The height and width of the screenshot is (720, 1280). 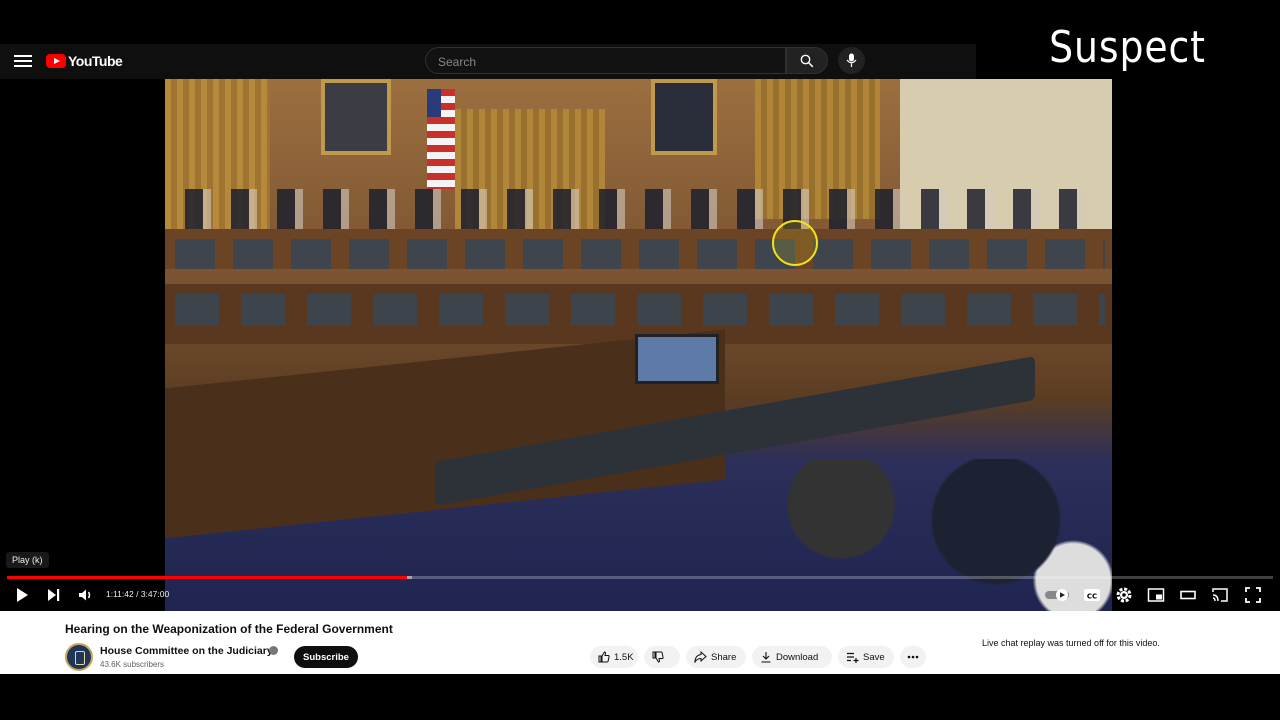 I want to click on search-button, so click(x=807, y=60).